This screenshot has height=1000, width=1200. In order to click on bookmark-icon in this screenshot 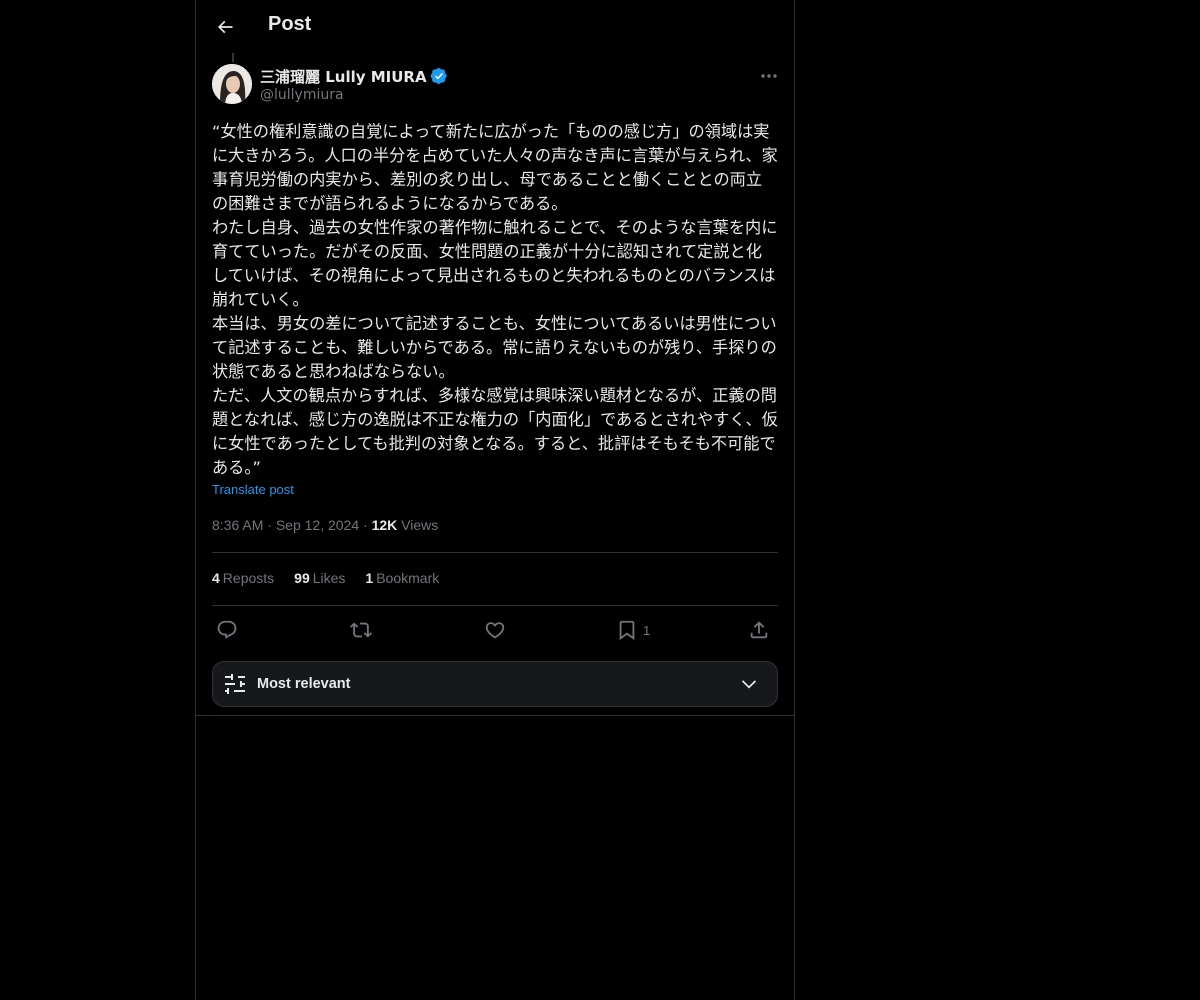, I will do `click(627, 630)`.